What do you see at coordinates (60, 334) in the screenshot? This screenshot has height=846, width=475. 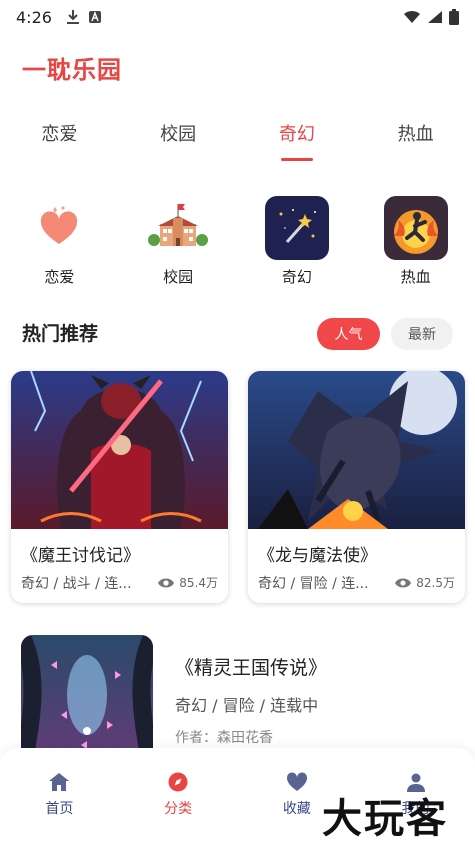 I see `section-title: 热门推荐` at bounding box center [60, 334].